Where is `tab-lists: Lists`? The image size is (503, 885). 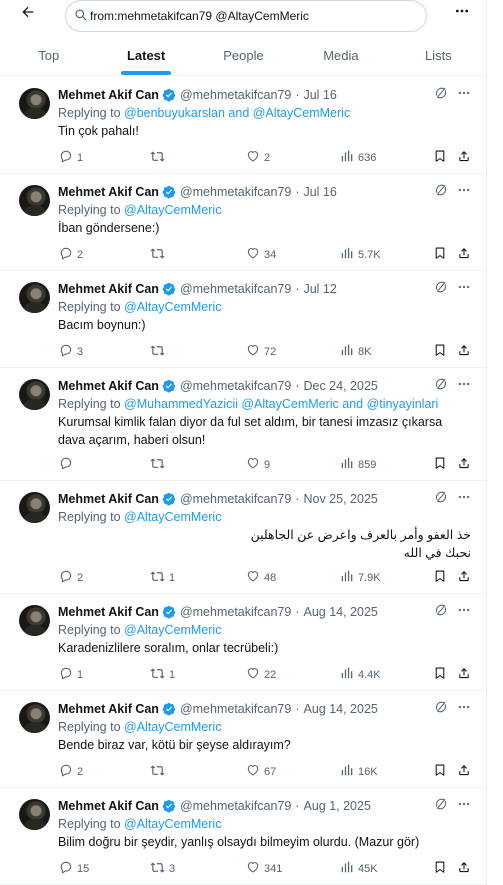
tab-lists: Lists is located at coordinates (438, 55).